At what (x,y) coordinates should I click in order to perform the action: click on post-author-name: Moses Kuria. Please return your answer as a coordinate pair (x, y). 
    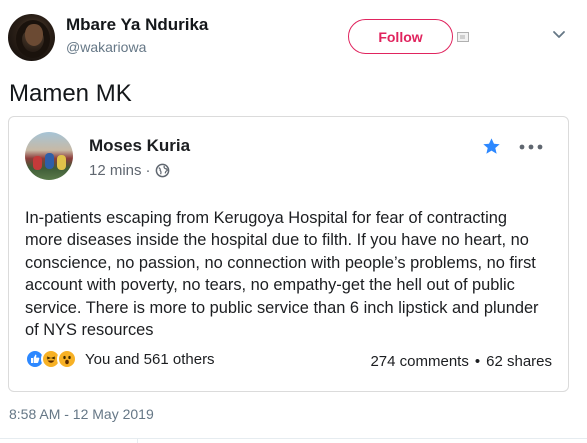
    Looking at the image, I should click on (139, 146).